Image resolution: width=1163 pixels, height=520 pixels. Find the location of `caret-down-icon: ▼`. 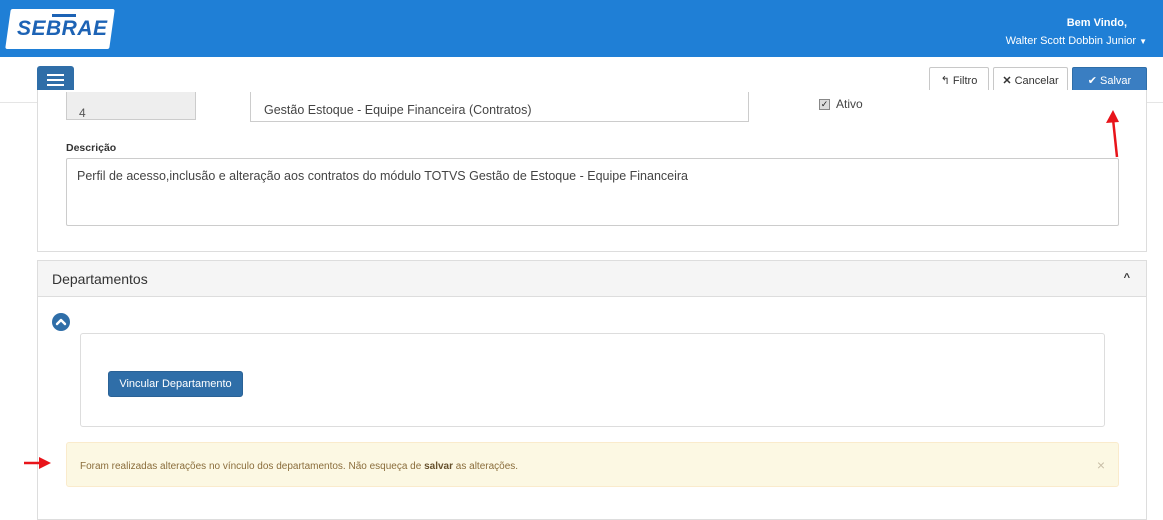

caret-down-icon: ▼ is located at coordinates (1143, 41).